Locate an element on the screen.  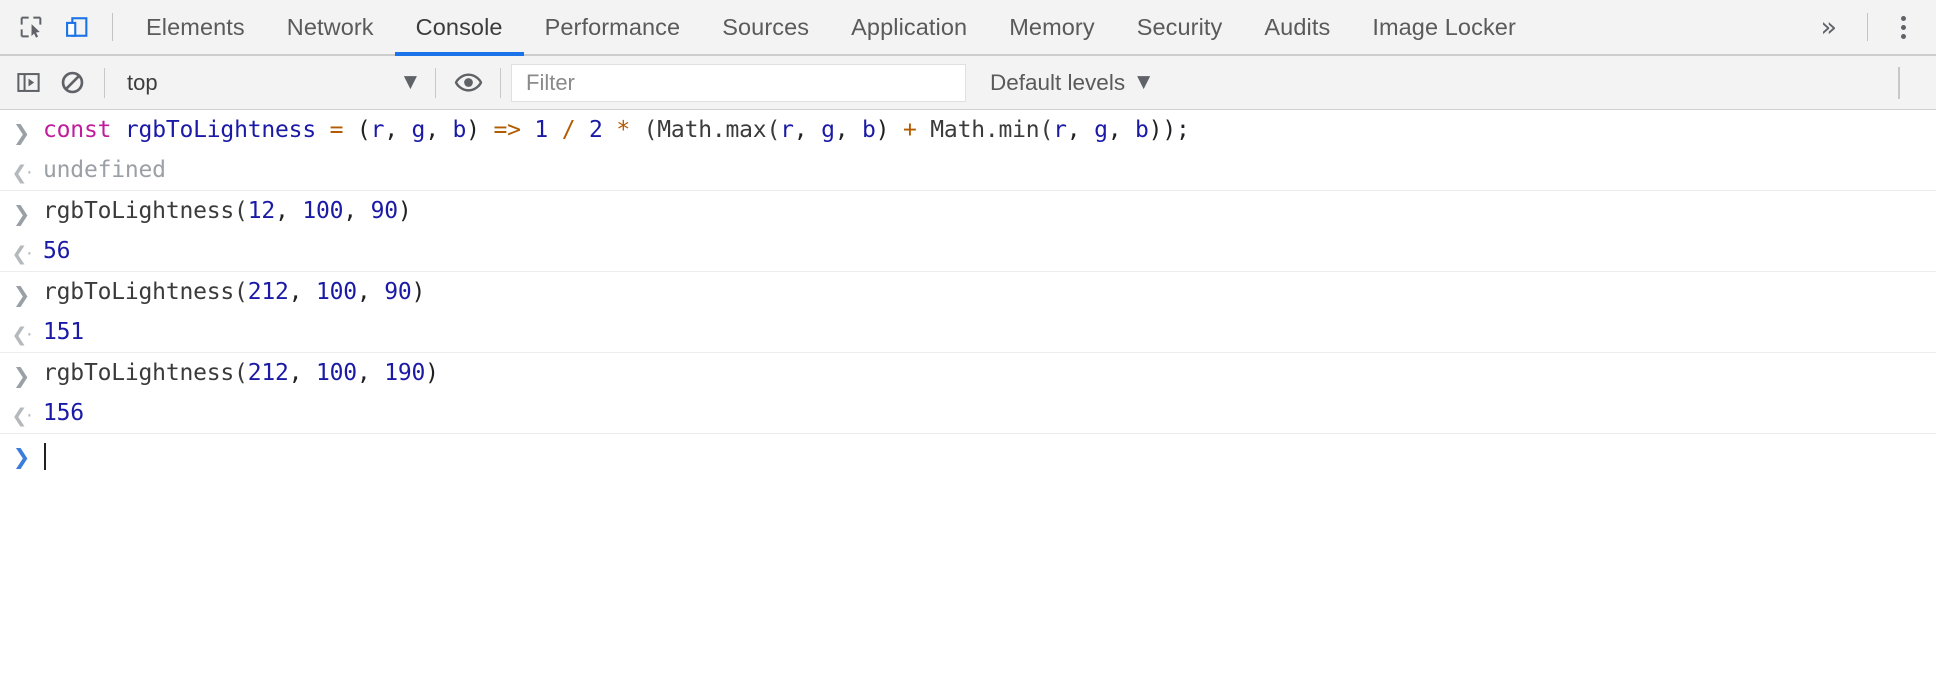
console-output-row: ❮· 56 is located at coordinates (968, 251).